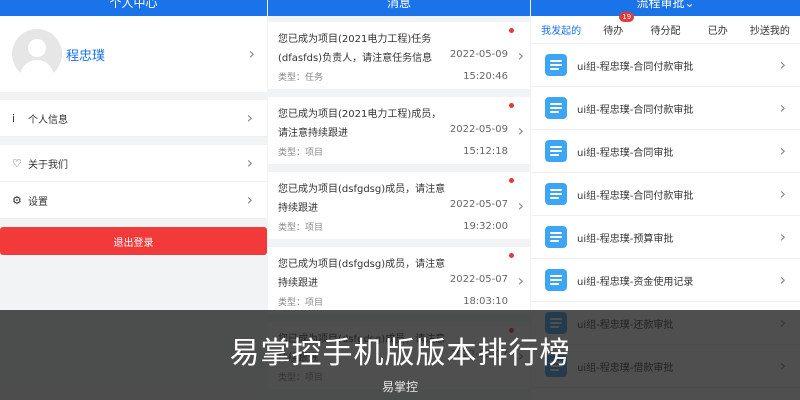 Image resolution: width=800 pixels, height=400 pixels. What do you see at coordinates (485, 226) in the screenshot?
I see `message-time: 19:32:00` at bounding box center [485, 226].